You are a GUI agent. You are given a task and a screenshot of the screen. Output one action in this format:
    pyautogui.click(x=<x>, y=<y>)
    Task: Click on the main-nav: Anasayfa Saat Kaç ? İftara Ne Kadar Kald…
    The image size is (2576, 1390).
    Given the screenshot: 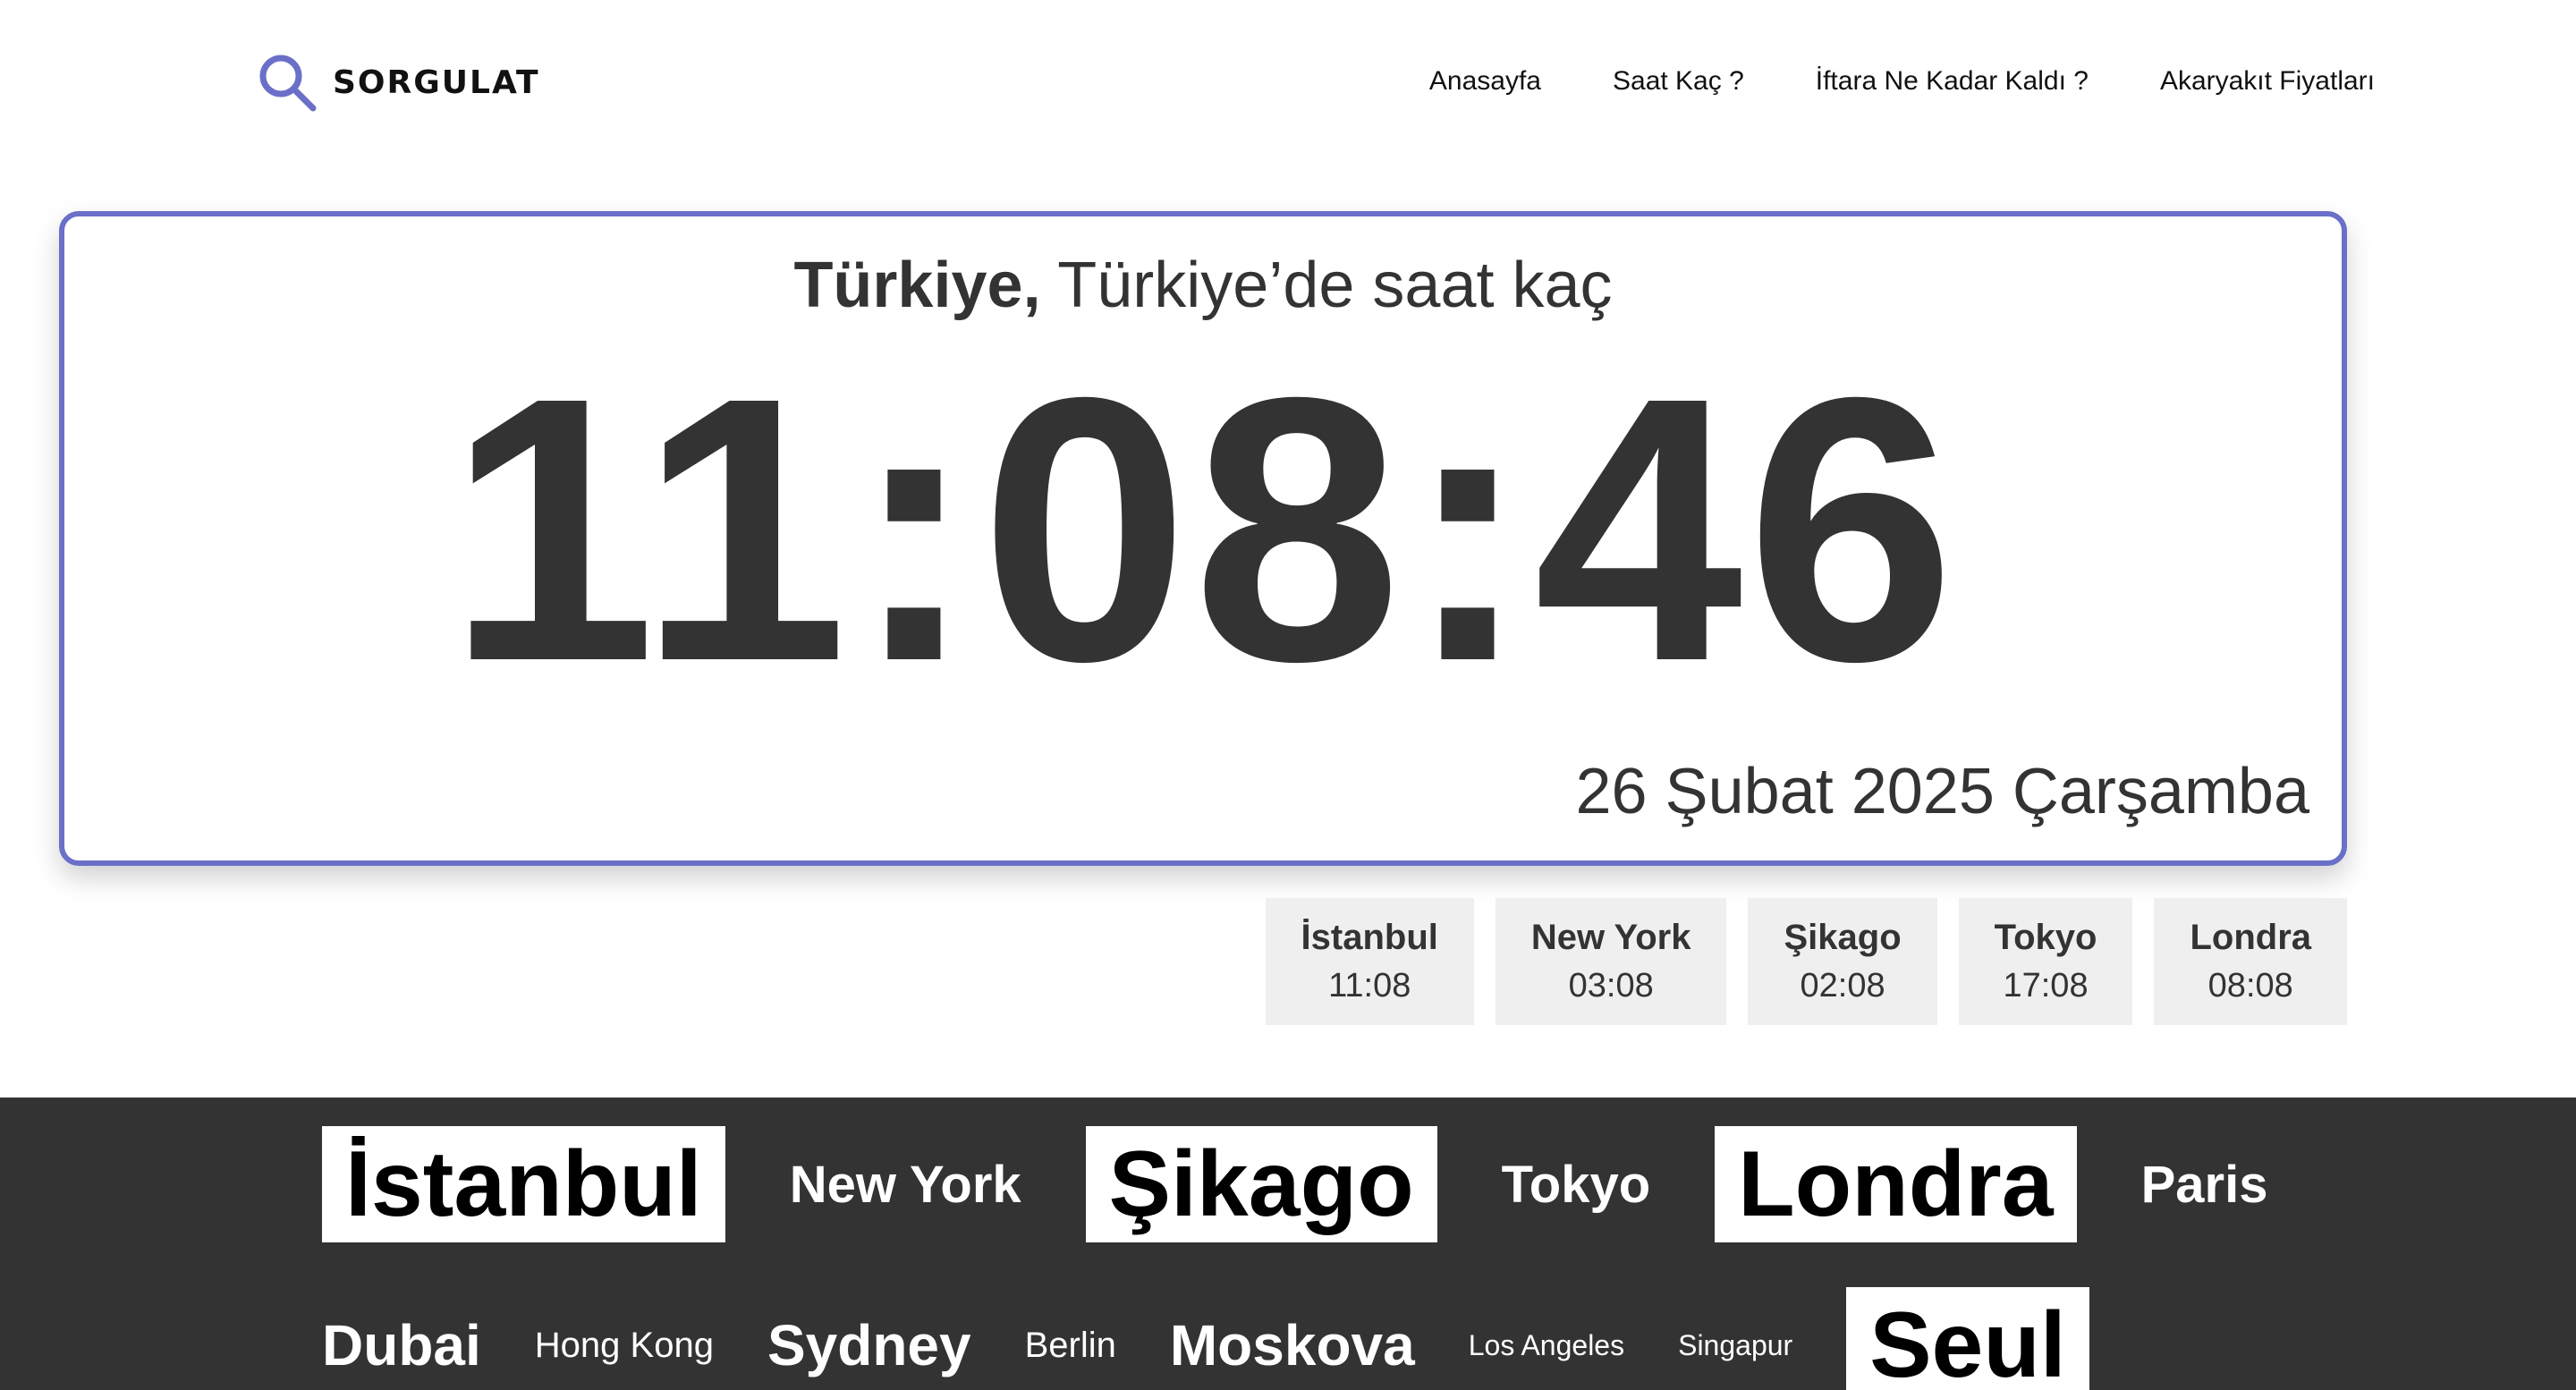 What is the action you would take?
    pyautogui.click(x=1902, y=81)
    